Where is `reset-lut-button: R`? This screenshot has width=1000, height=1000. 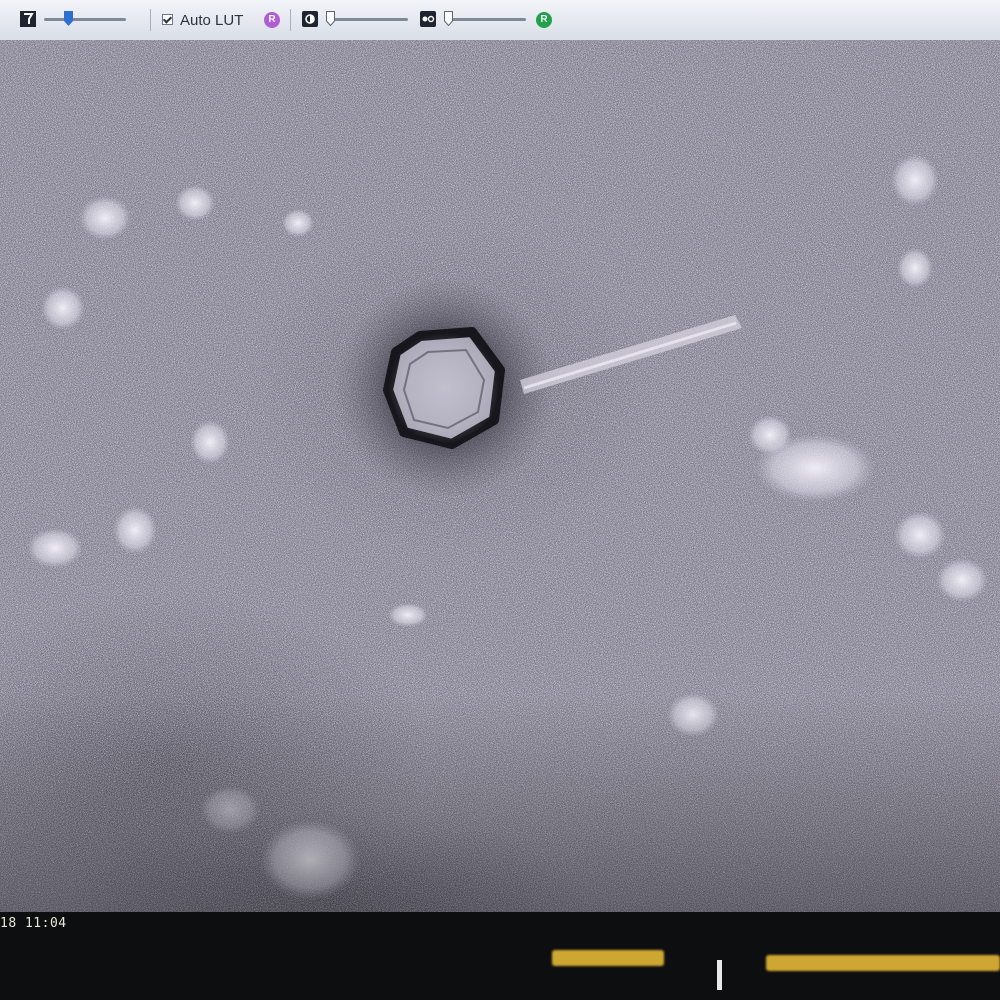
reset-lut-button: R is located at coordinates (272, 20).